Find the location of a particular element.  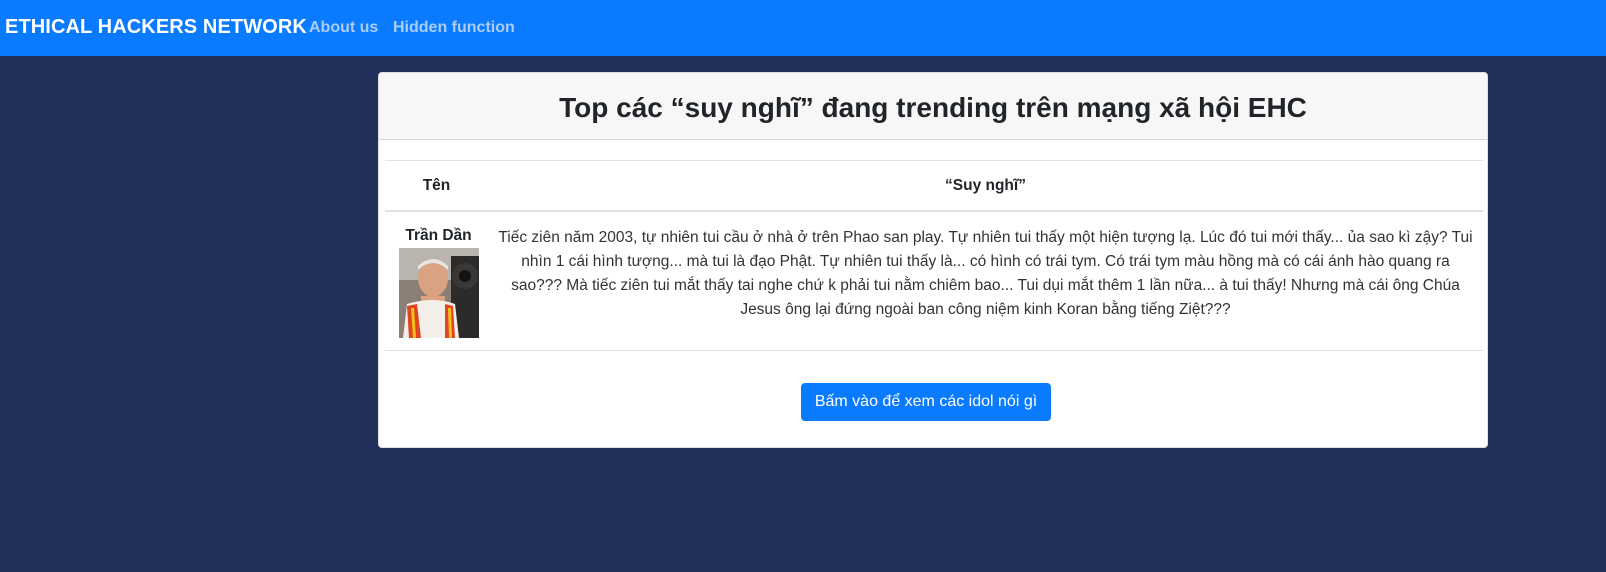

button-container: Bấm vào để xem các idol nói gì is located at coordinates (933, 386).